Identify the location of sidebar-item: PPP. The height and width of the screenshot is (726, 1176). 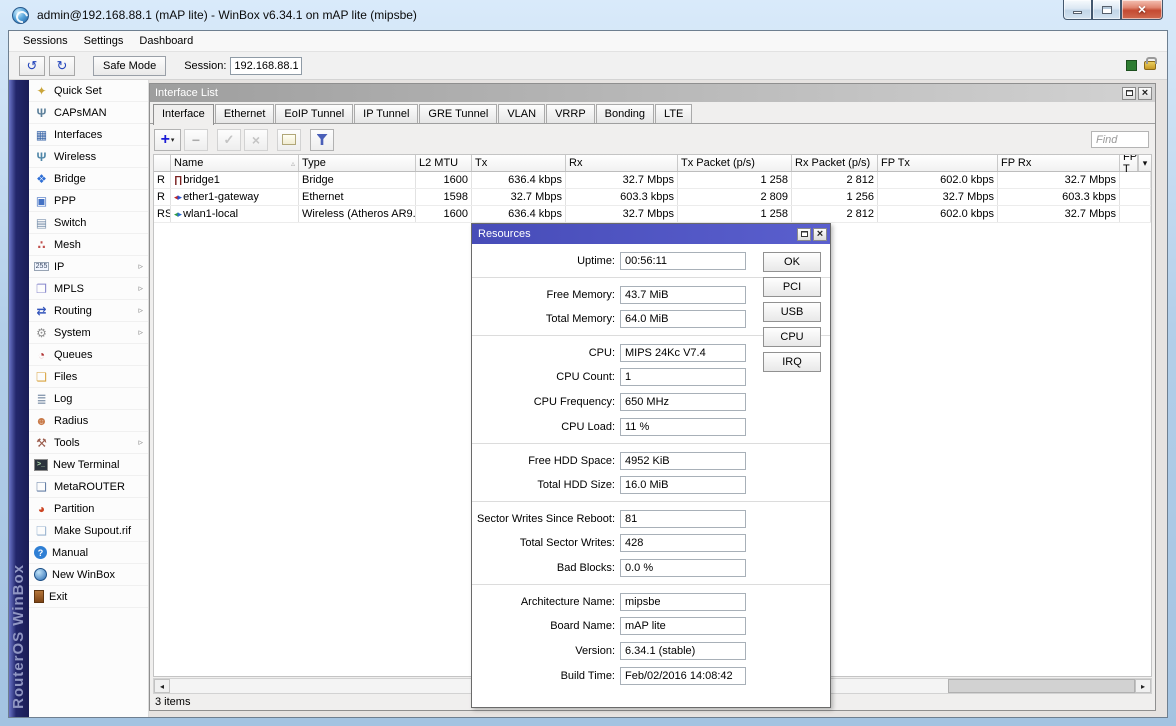
(88, 201).